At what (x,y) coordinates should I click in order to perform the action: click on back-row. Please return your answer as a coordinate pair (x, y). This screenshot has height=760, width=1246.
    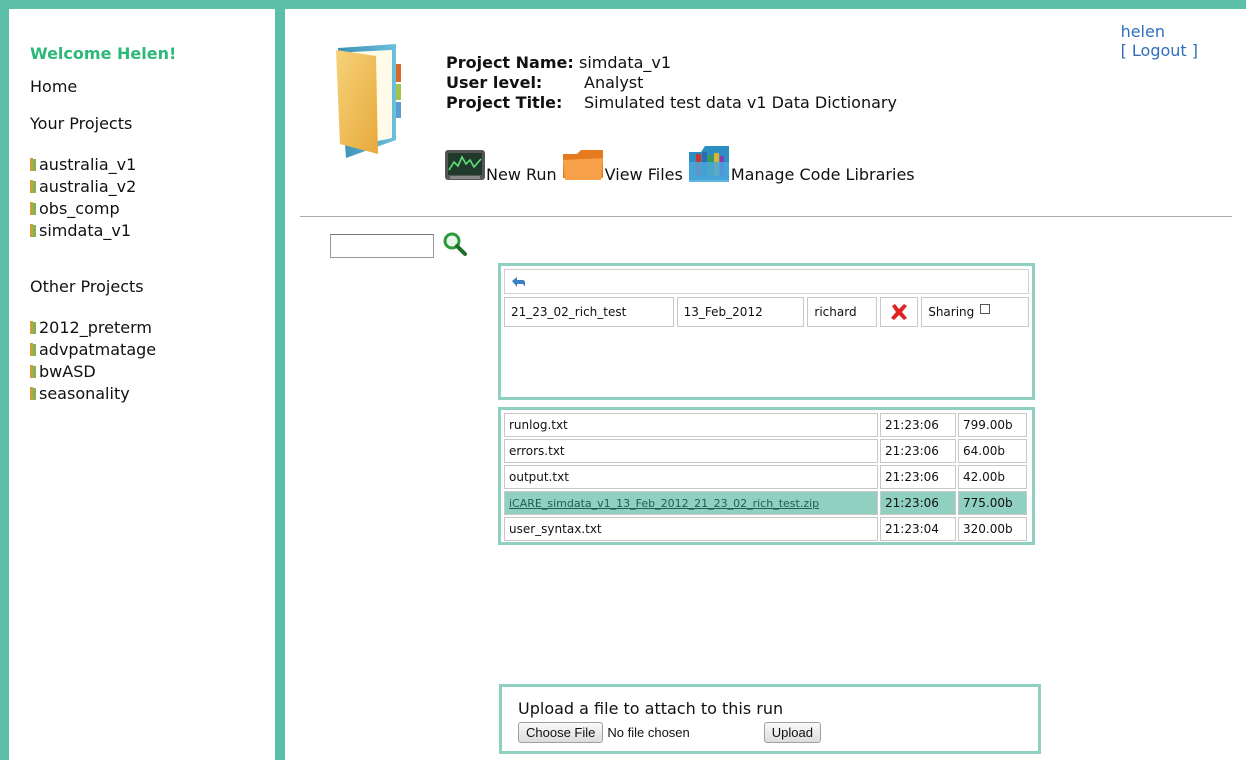
    Looking at the image, I should click on (766, 281).